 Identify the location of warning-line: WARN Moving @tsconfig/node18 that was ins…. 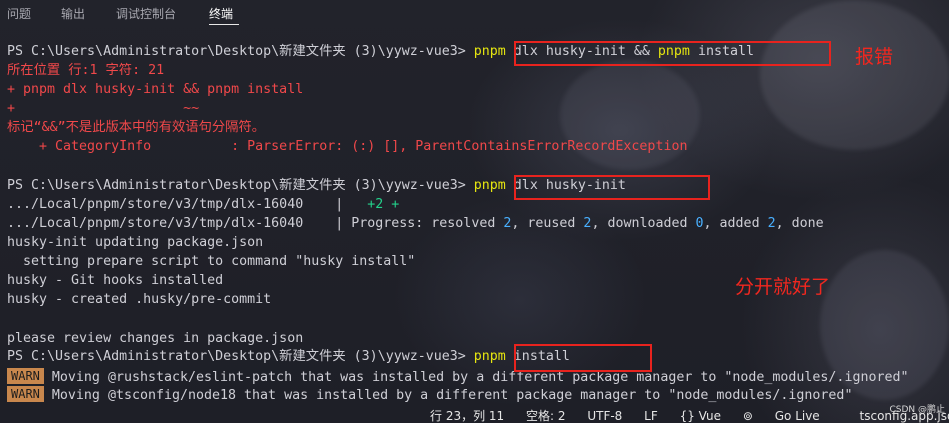
(429, 395).